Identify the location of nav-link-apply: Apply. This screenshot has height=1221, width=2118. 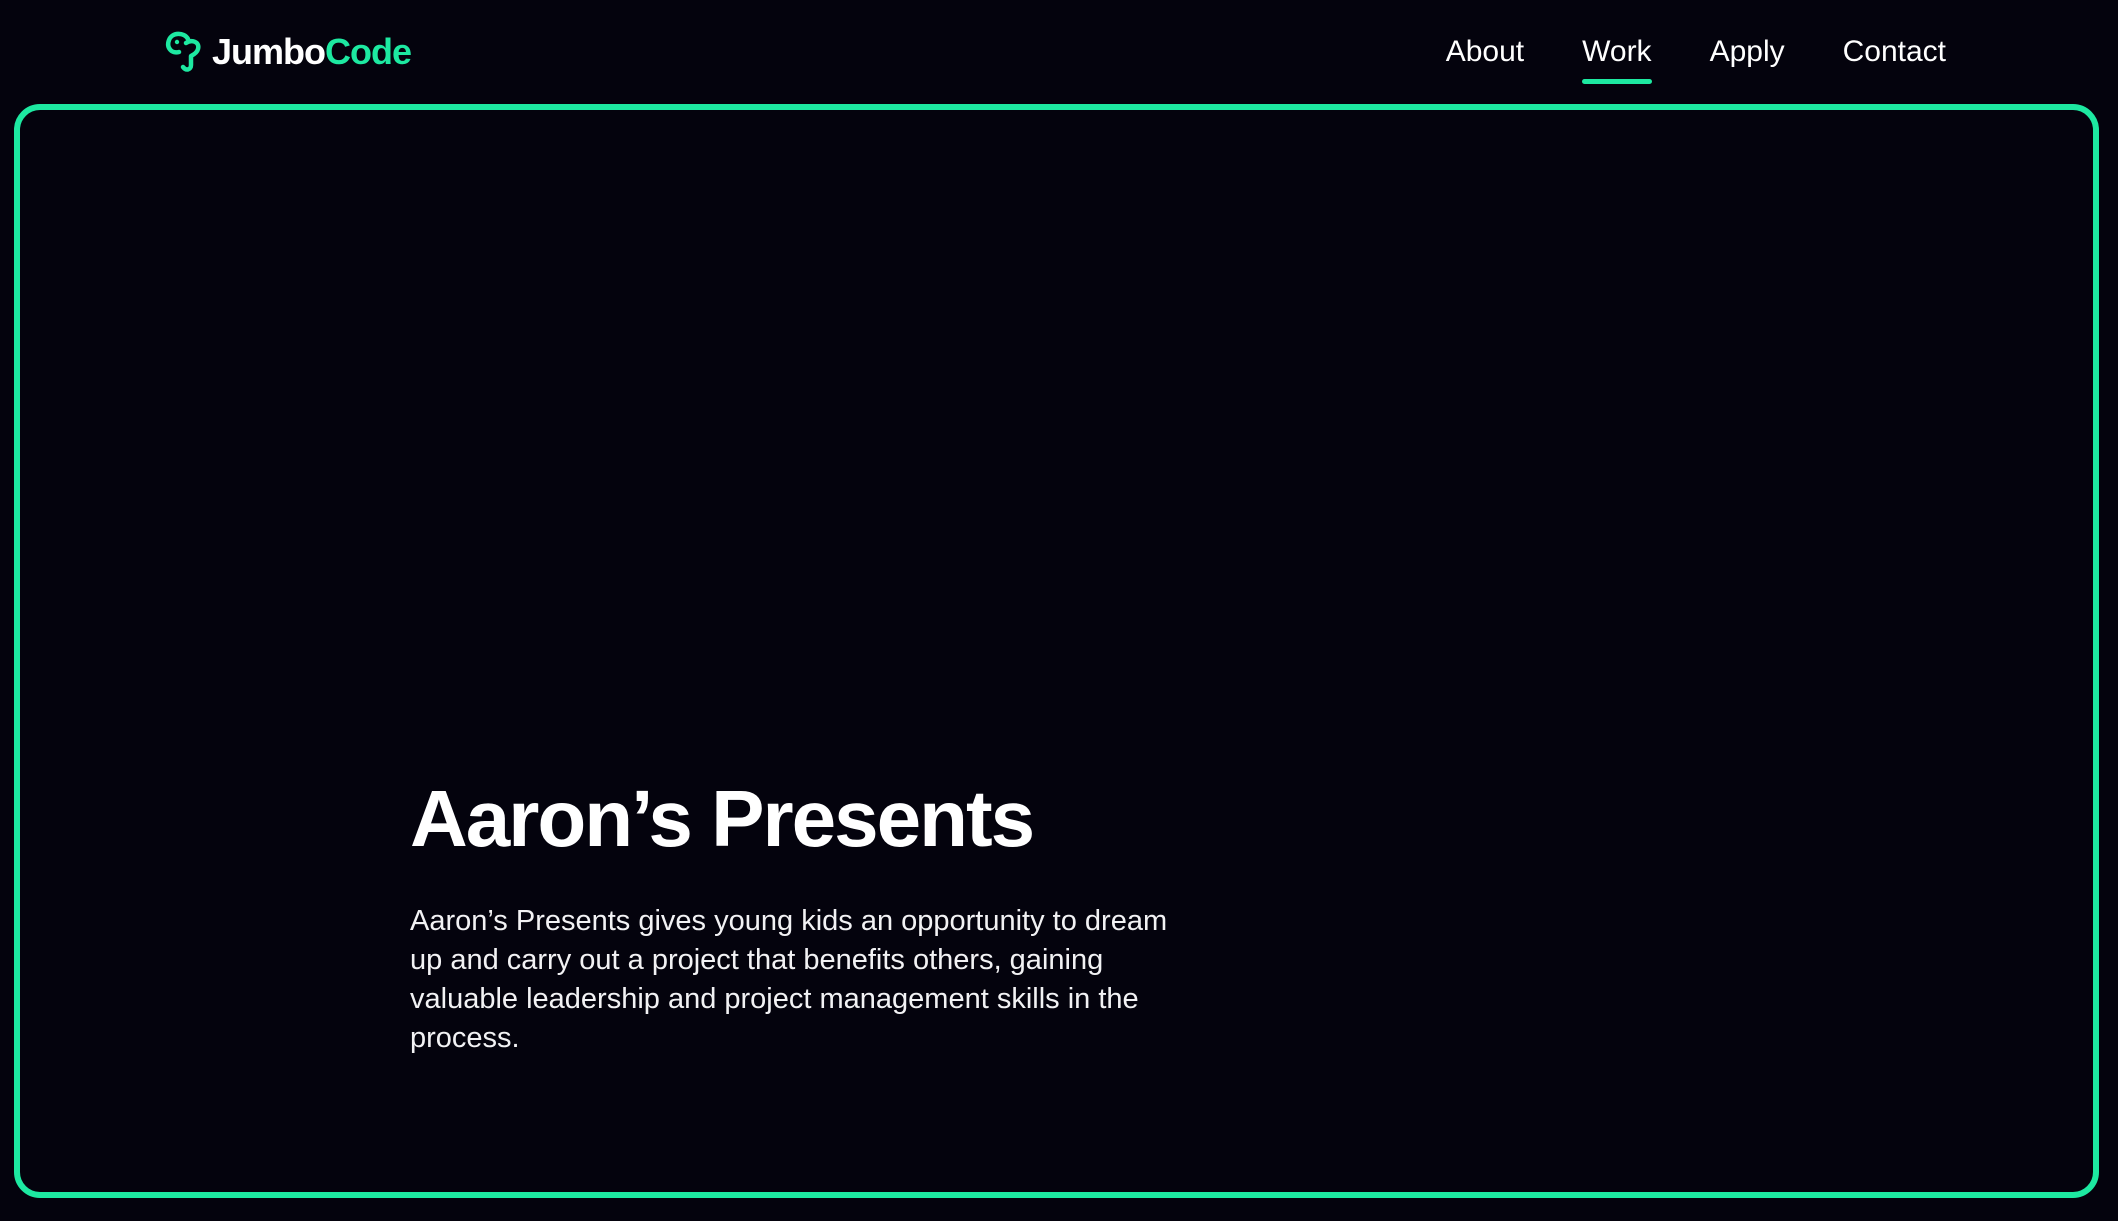
(1747, 52).